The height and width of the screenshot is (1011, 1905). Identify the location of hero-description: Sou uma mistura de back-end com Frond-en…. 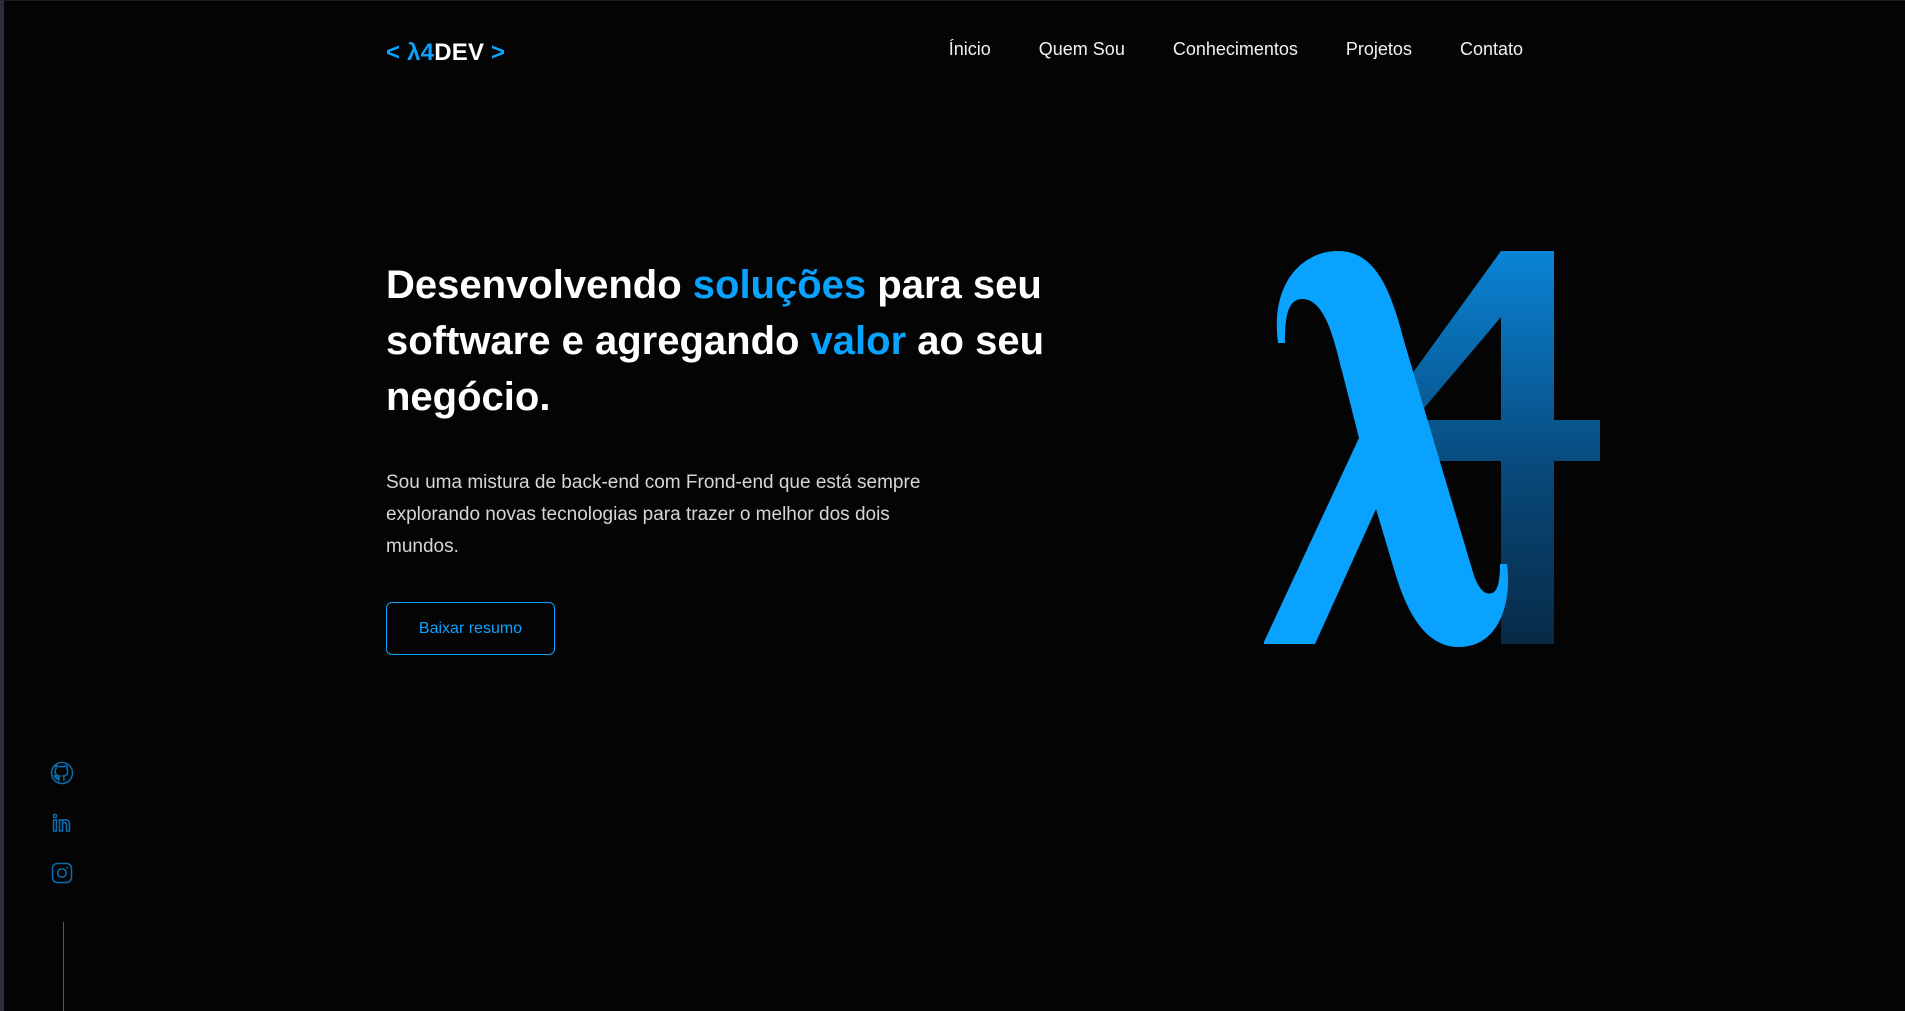
(653, 514).